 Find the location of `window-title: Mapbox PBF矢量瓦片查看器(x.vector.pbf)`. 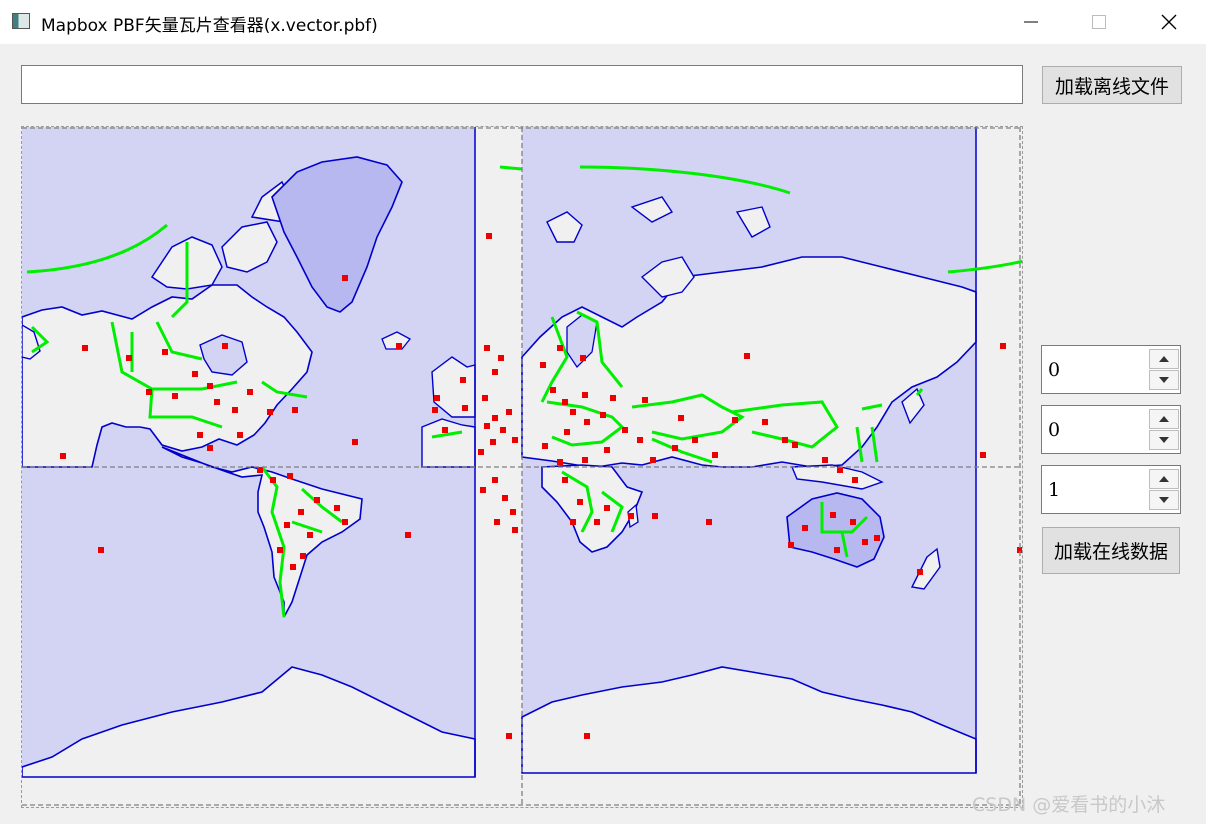

window-title: Mapbox PBF矢量瓦片查看器(x.vector.pbf) is located at coordinates (209, 26).